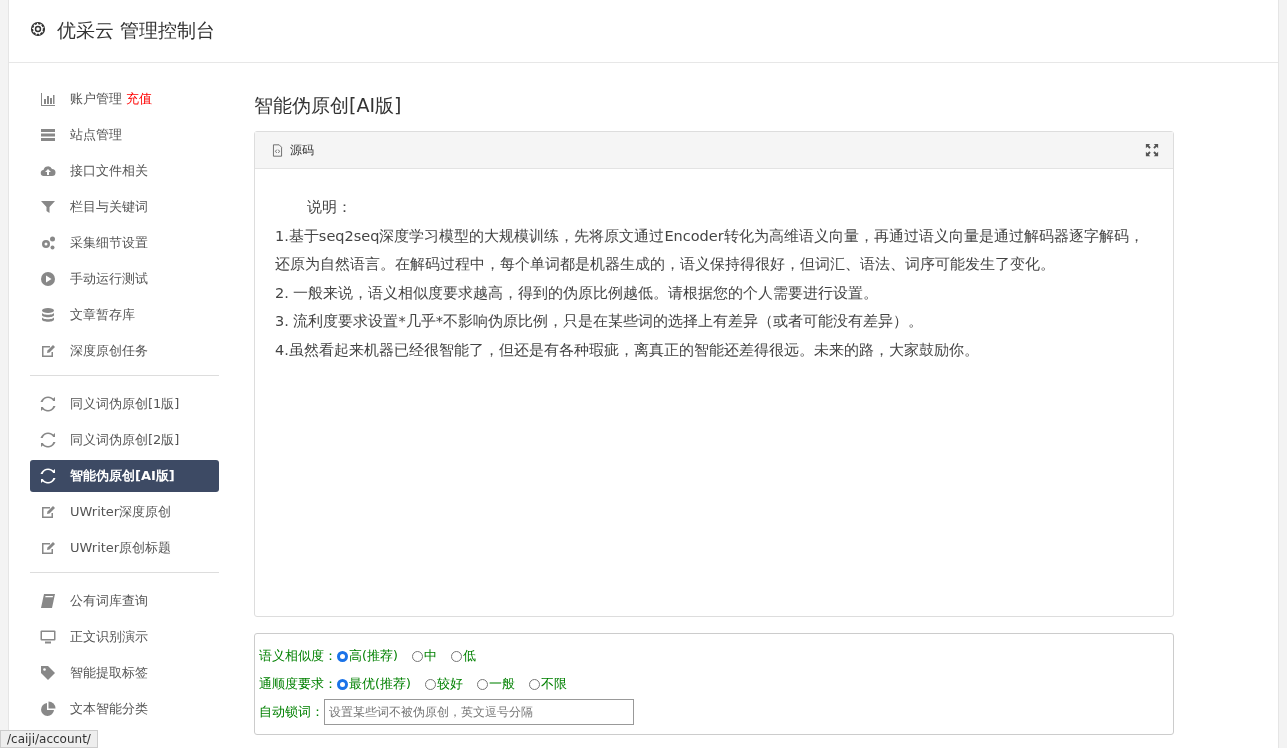 This screenshot has height=748, width=1287. What do you see at coordinates (298, 656) in the screenshot?
I see `option-label: 语义相似度：` at bounding box center [298, 656].